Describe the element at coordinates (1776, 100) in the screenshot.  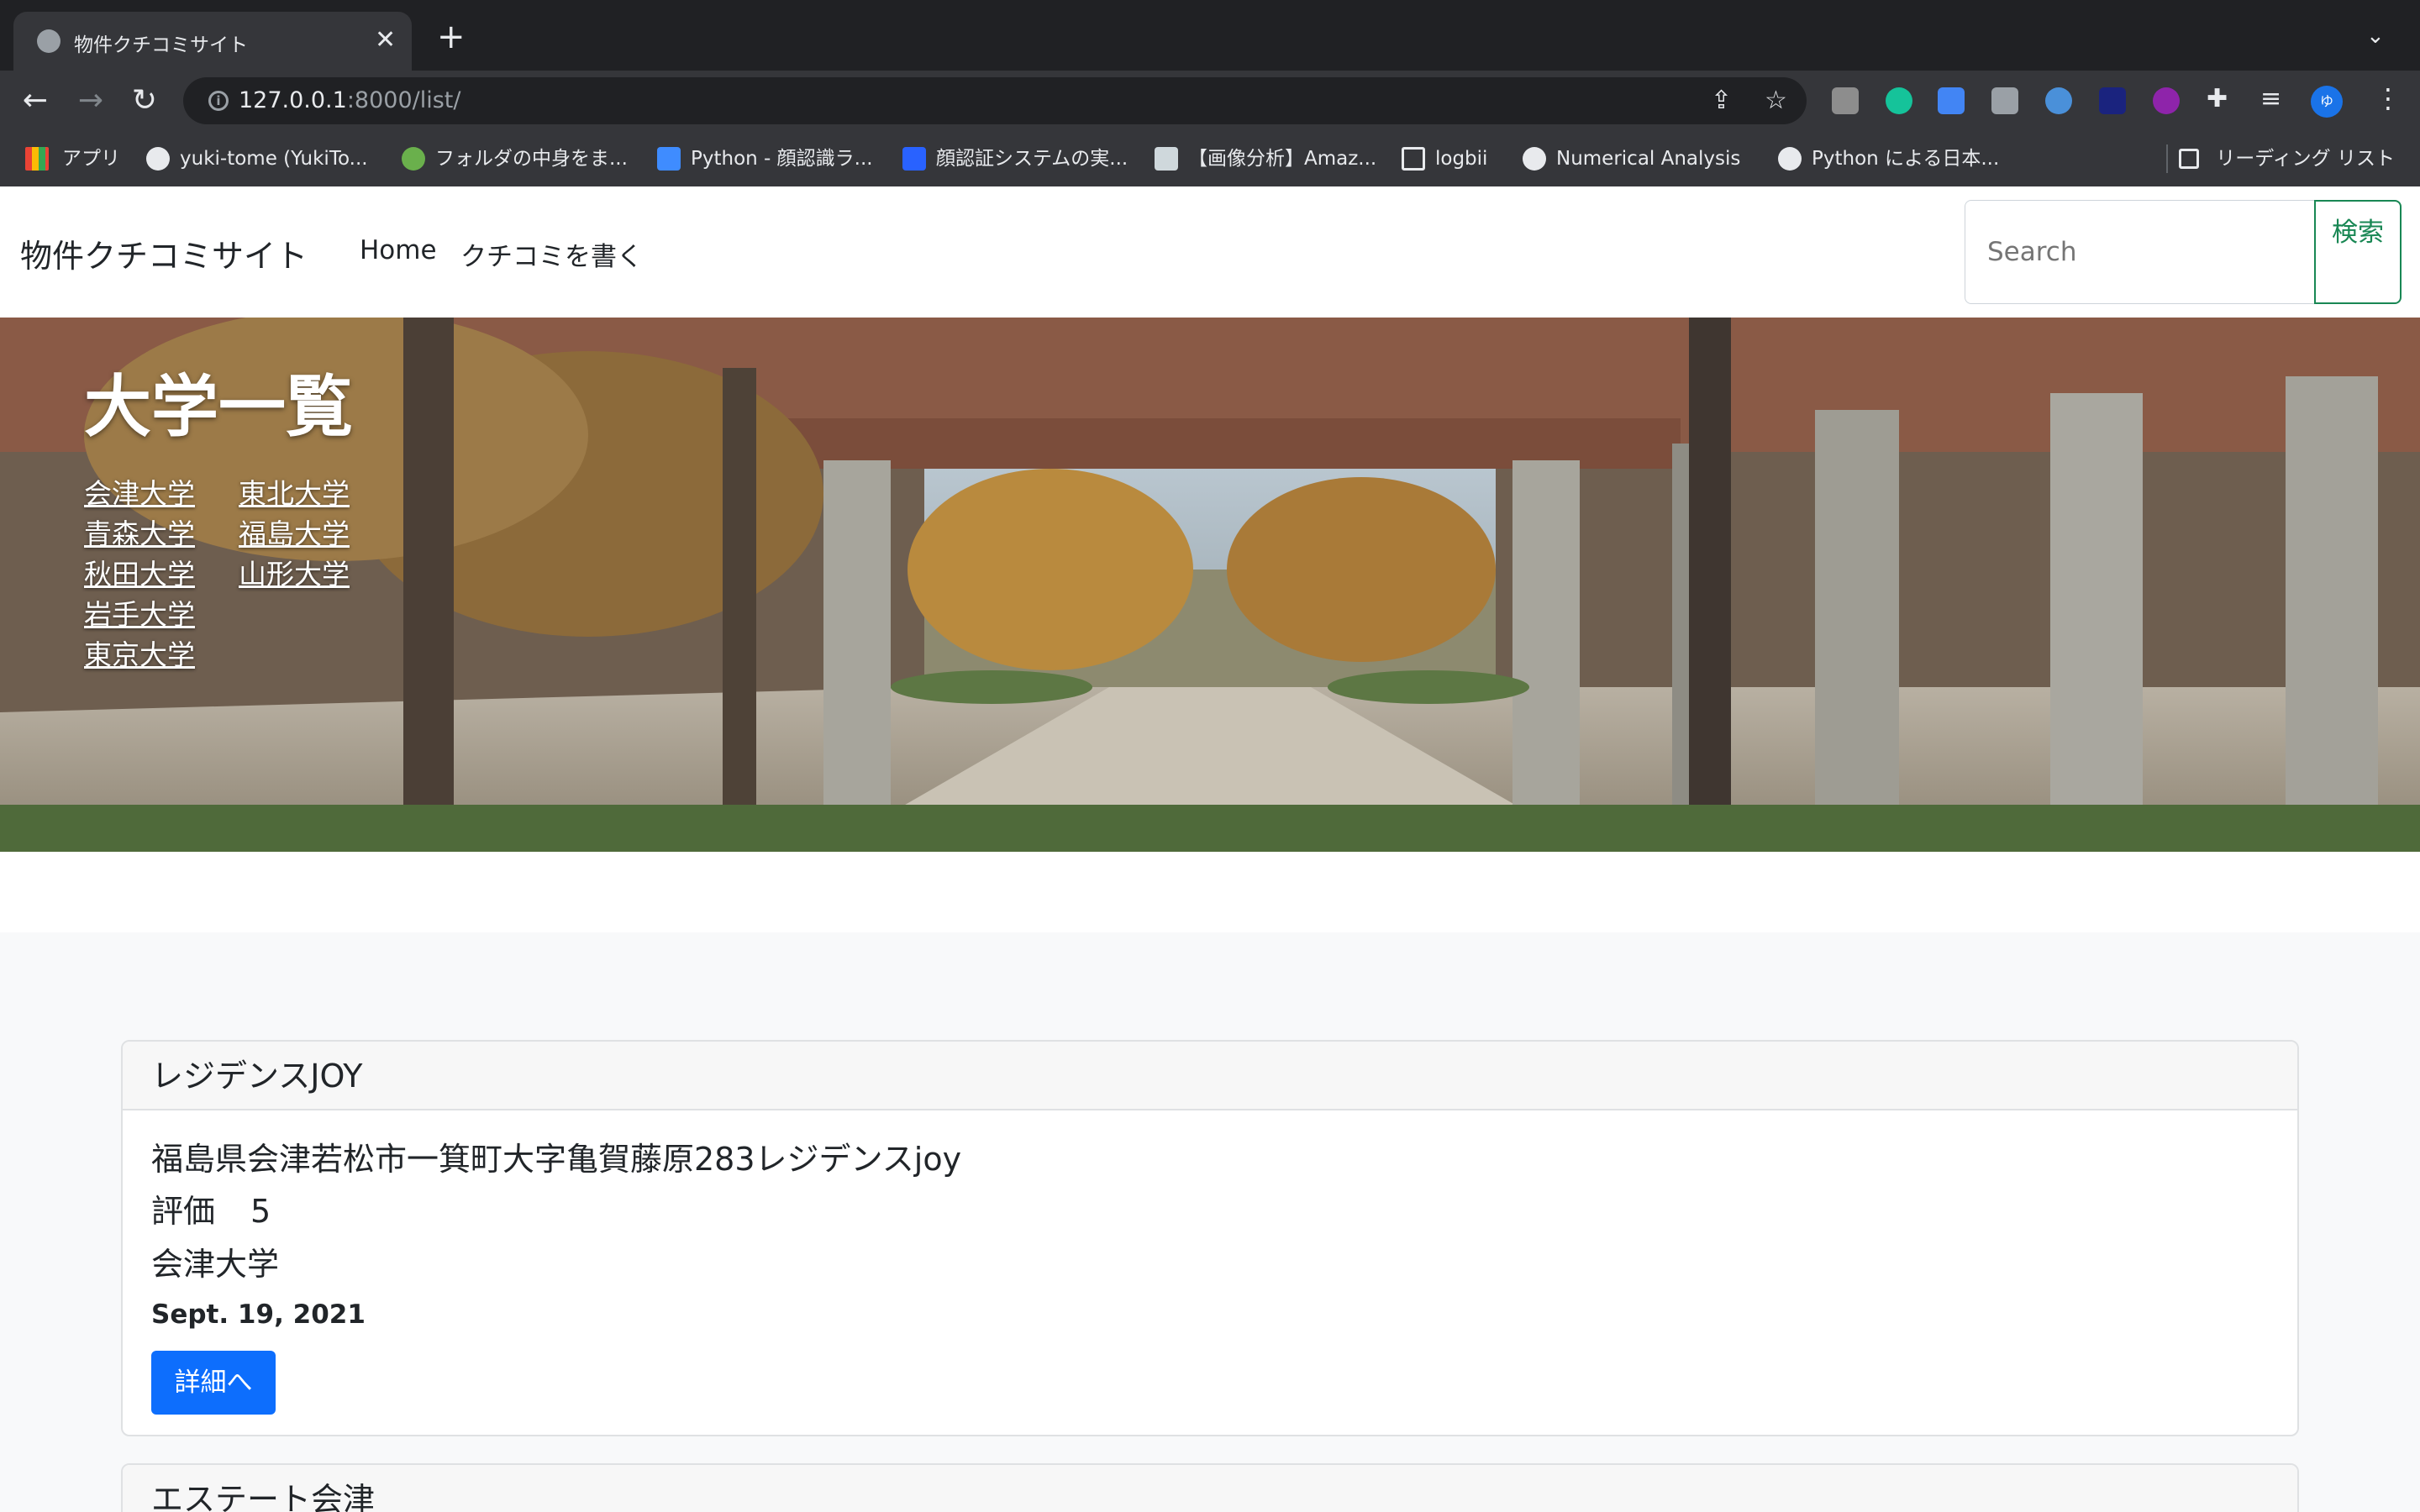
I see `bookmark-star-icon: ☆` at that location.